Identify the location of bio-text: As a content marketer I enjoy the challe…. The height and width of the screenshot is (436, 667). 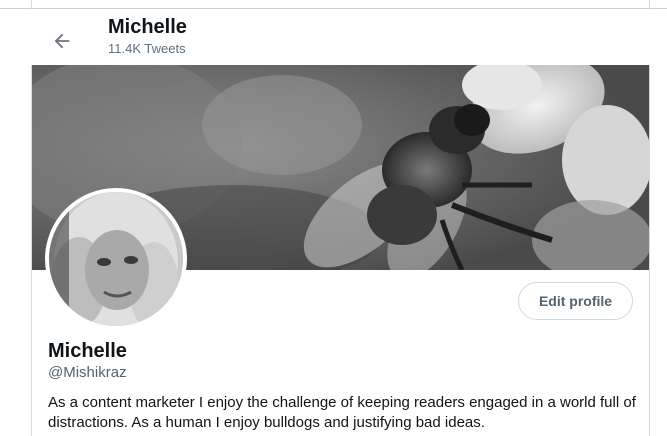
(342, 412).